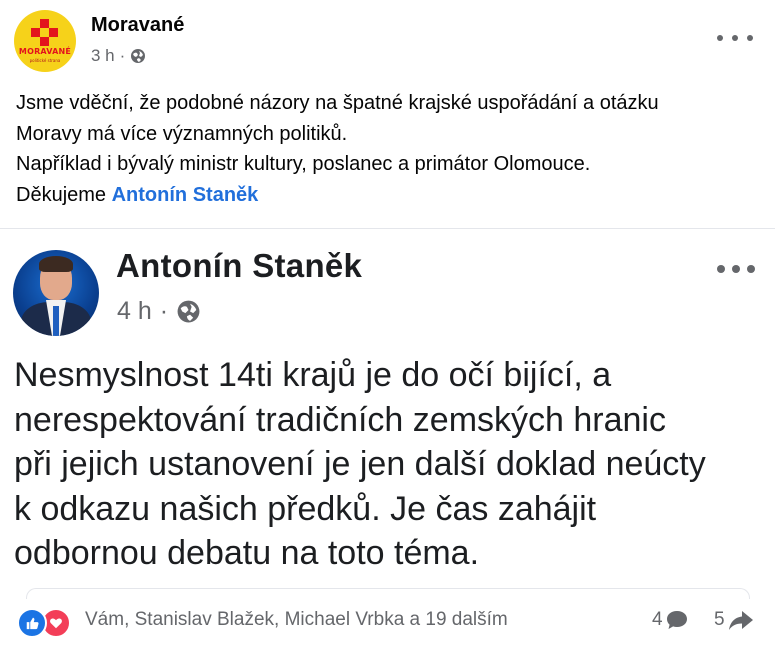 The width and height of the screenshot is (775, 647). Describe the element at coordinates (45, 60) in the screenshot. I see `logo-brand-subtext: politické strana` at that location.